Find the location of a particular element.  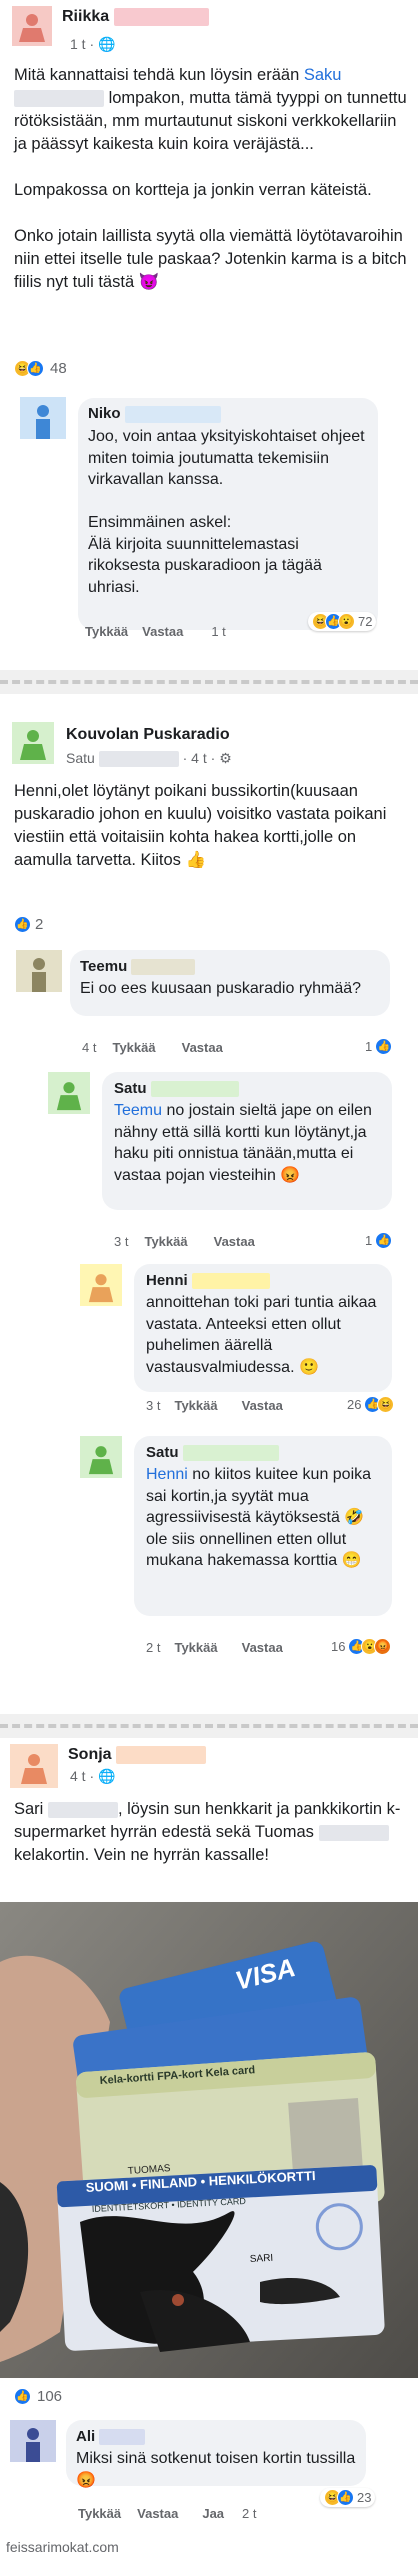

wow-icon: 😮 is located at coordinates (346, 621).